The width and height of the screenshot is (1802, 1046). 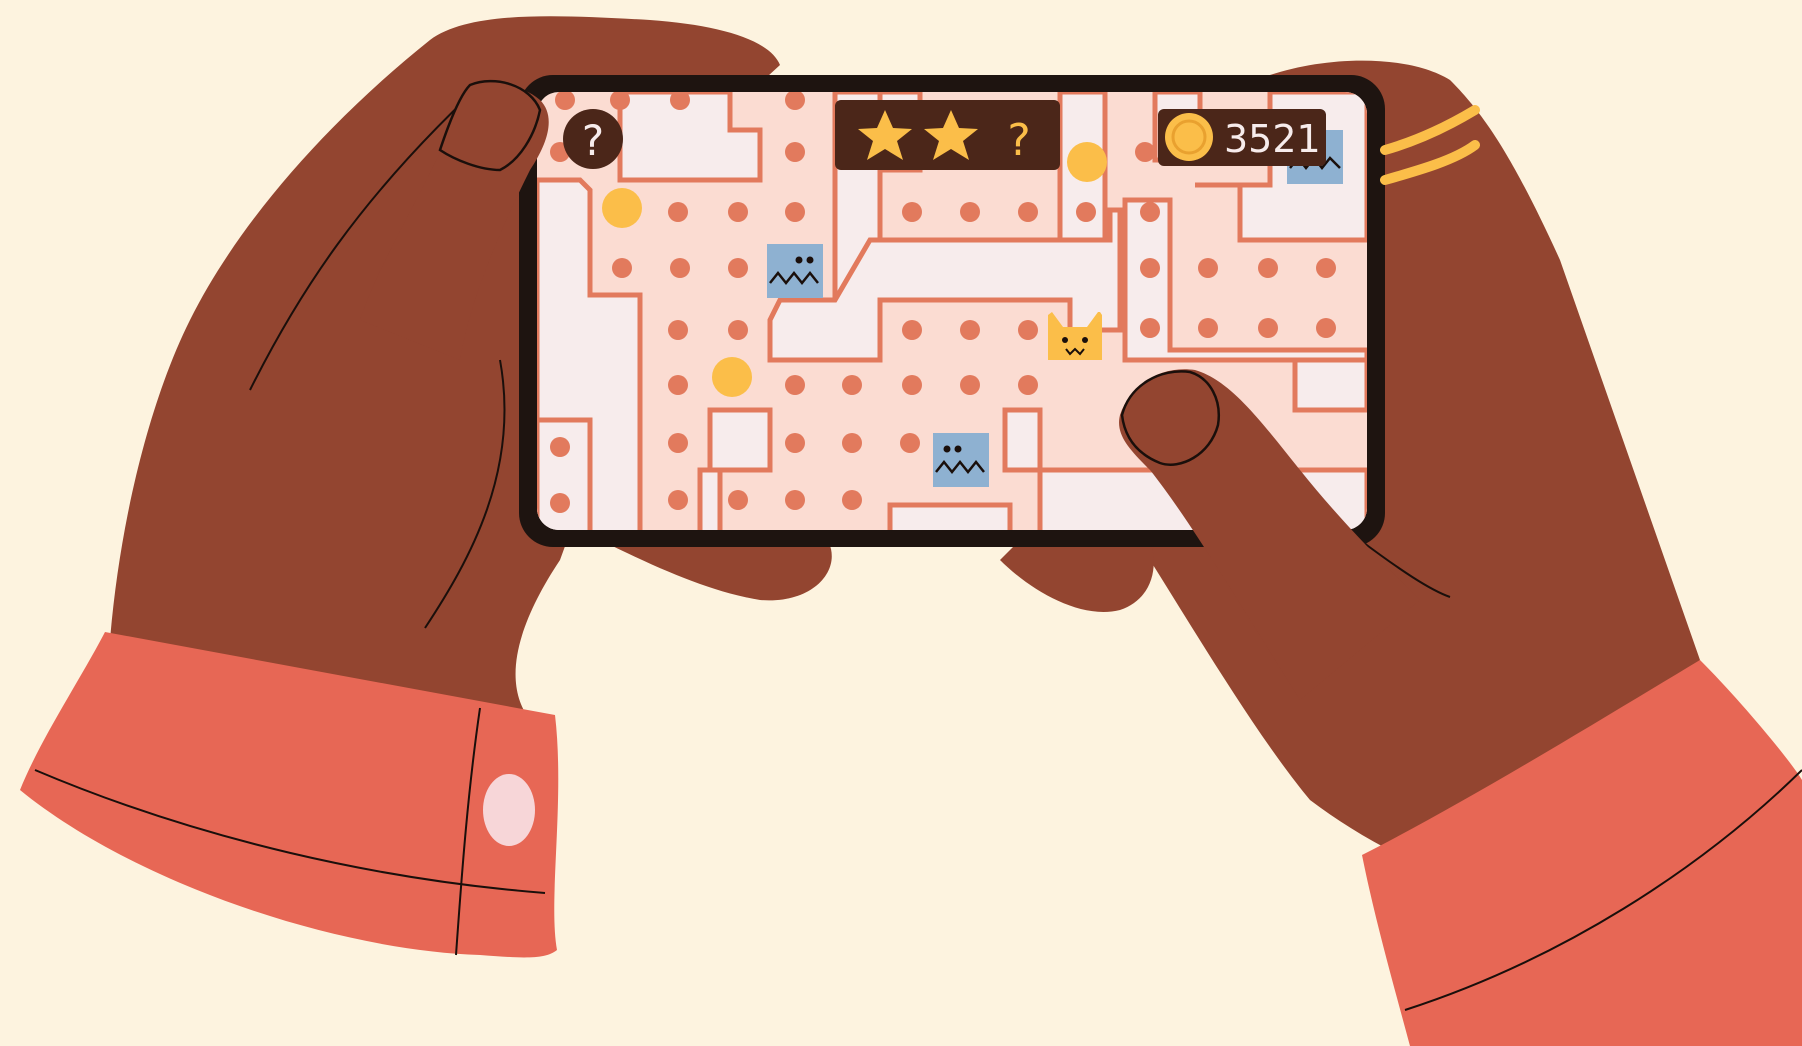 What do you see at coordinates (1018, 140) in the screenshot?
I see `missing-star-indicator: ?` at bounding box center [1018, 140].